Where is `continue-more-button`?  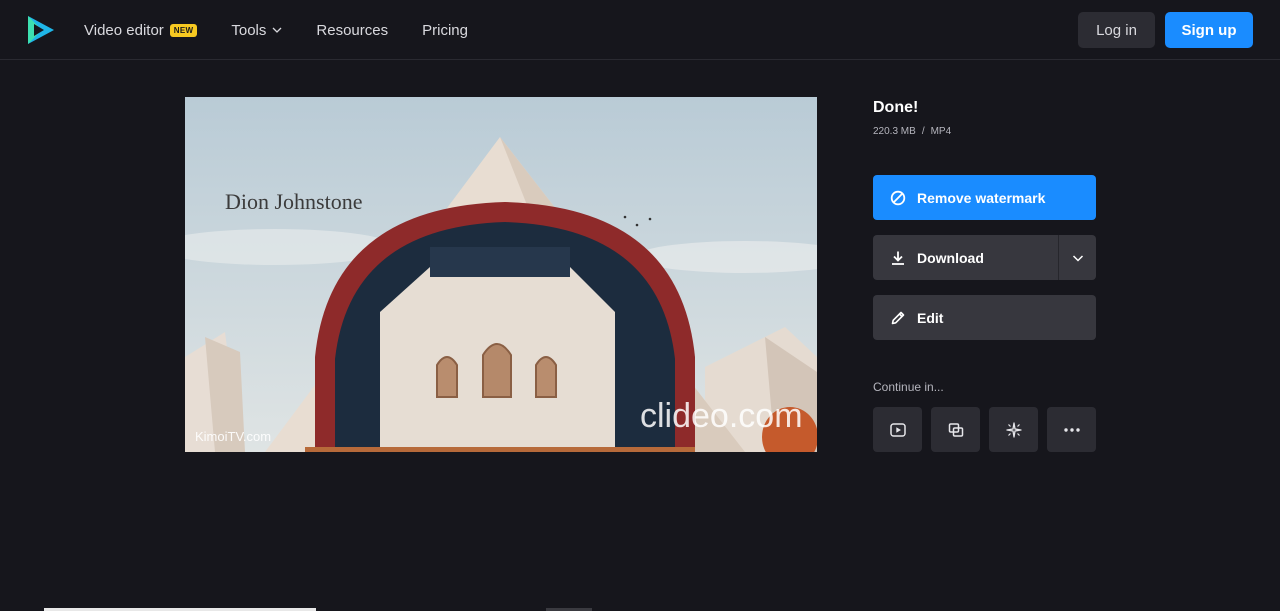
continue-more-button is located at coordinates (1071, 429).